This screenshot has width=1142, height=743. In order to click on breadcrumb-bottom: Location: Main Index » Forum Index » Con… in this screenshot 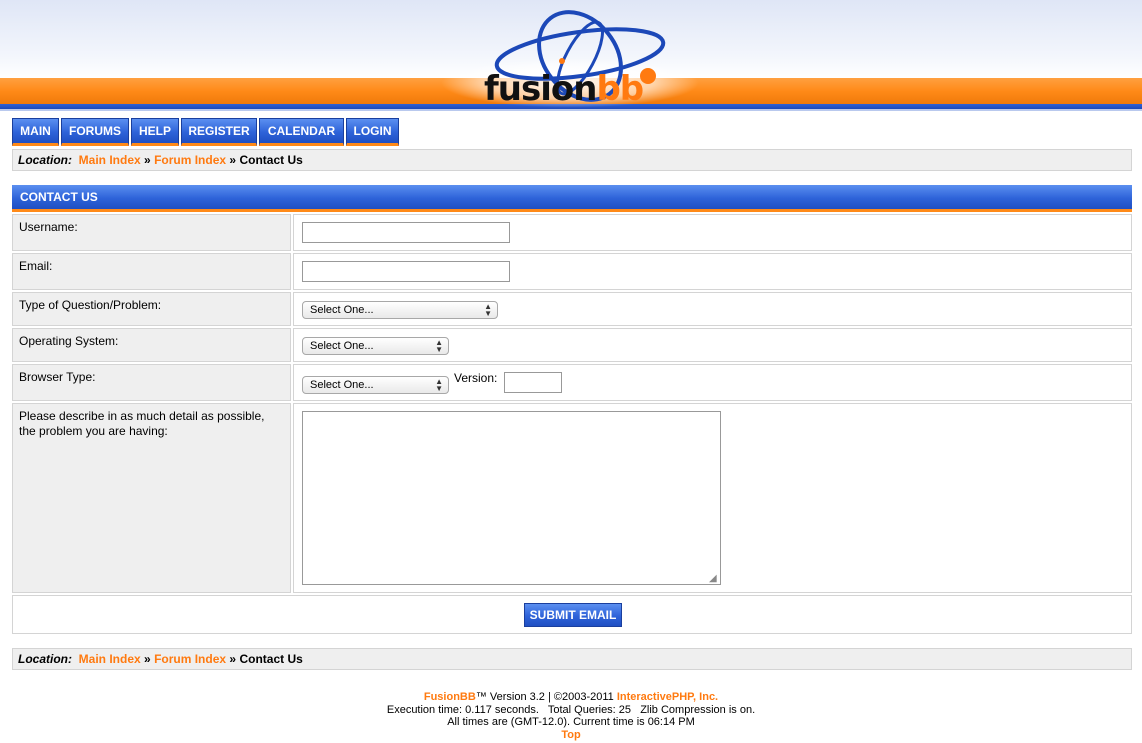, I will do `click(572, 659)`.